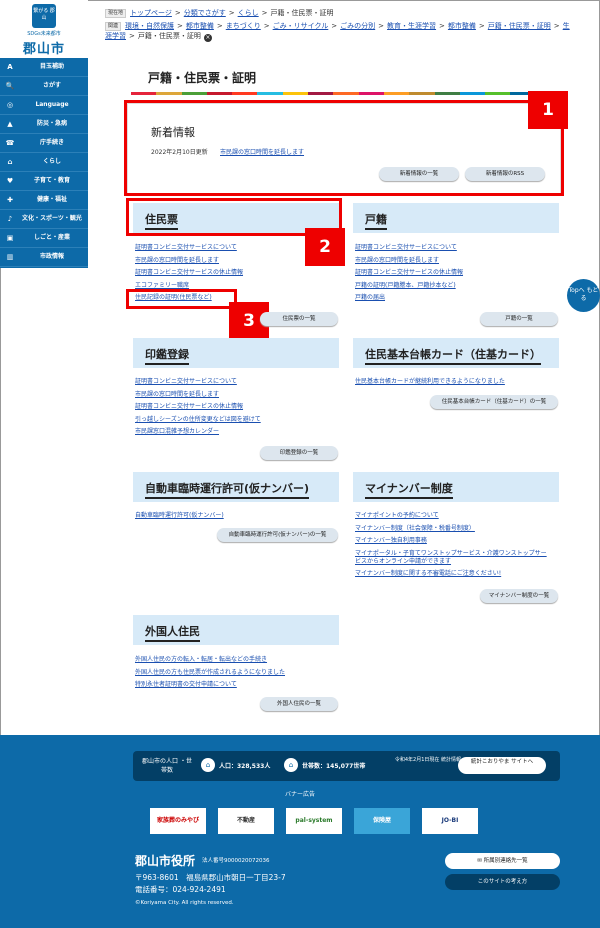 The image size is (600, 928). Describe the element at coordinates (376, 220) in the screenshot. I see `section-title: 戸籍` at that location.